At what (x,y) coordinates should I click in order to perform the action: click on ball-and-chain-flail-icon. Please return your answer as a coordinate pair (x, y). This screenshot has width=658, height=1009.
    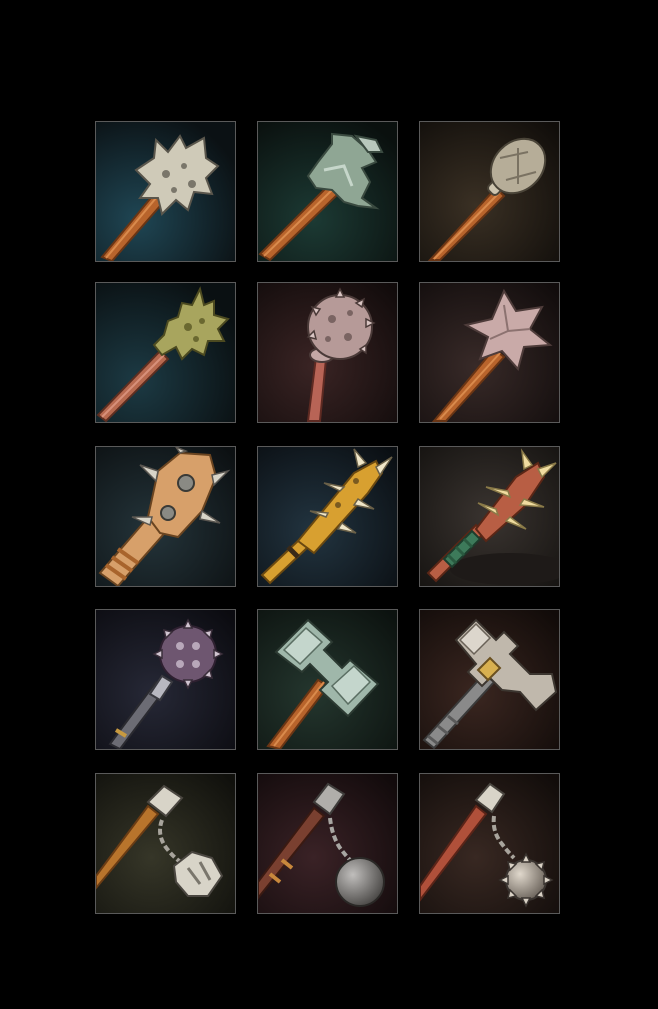
    Looking at the image, I should click on (327, 843).